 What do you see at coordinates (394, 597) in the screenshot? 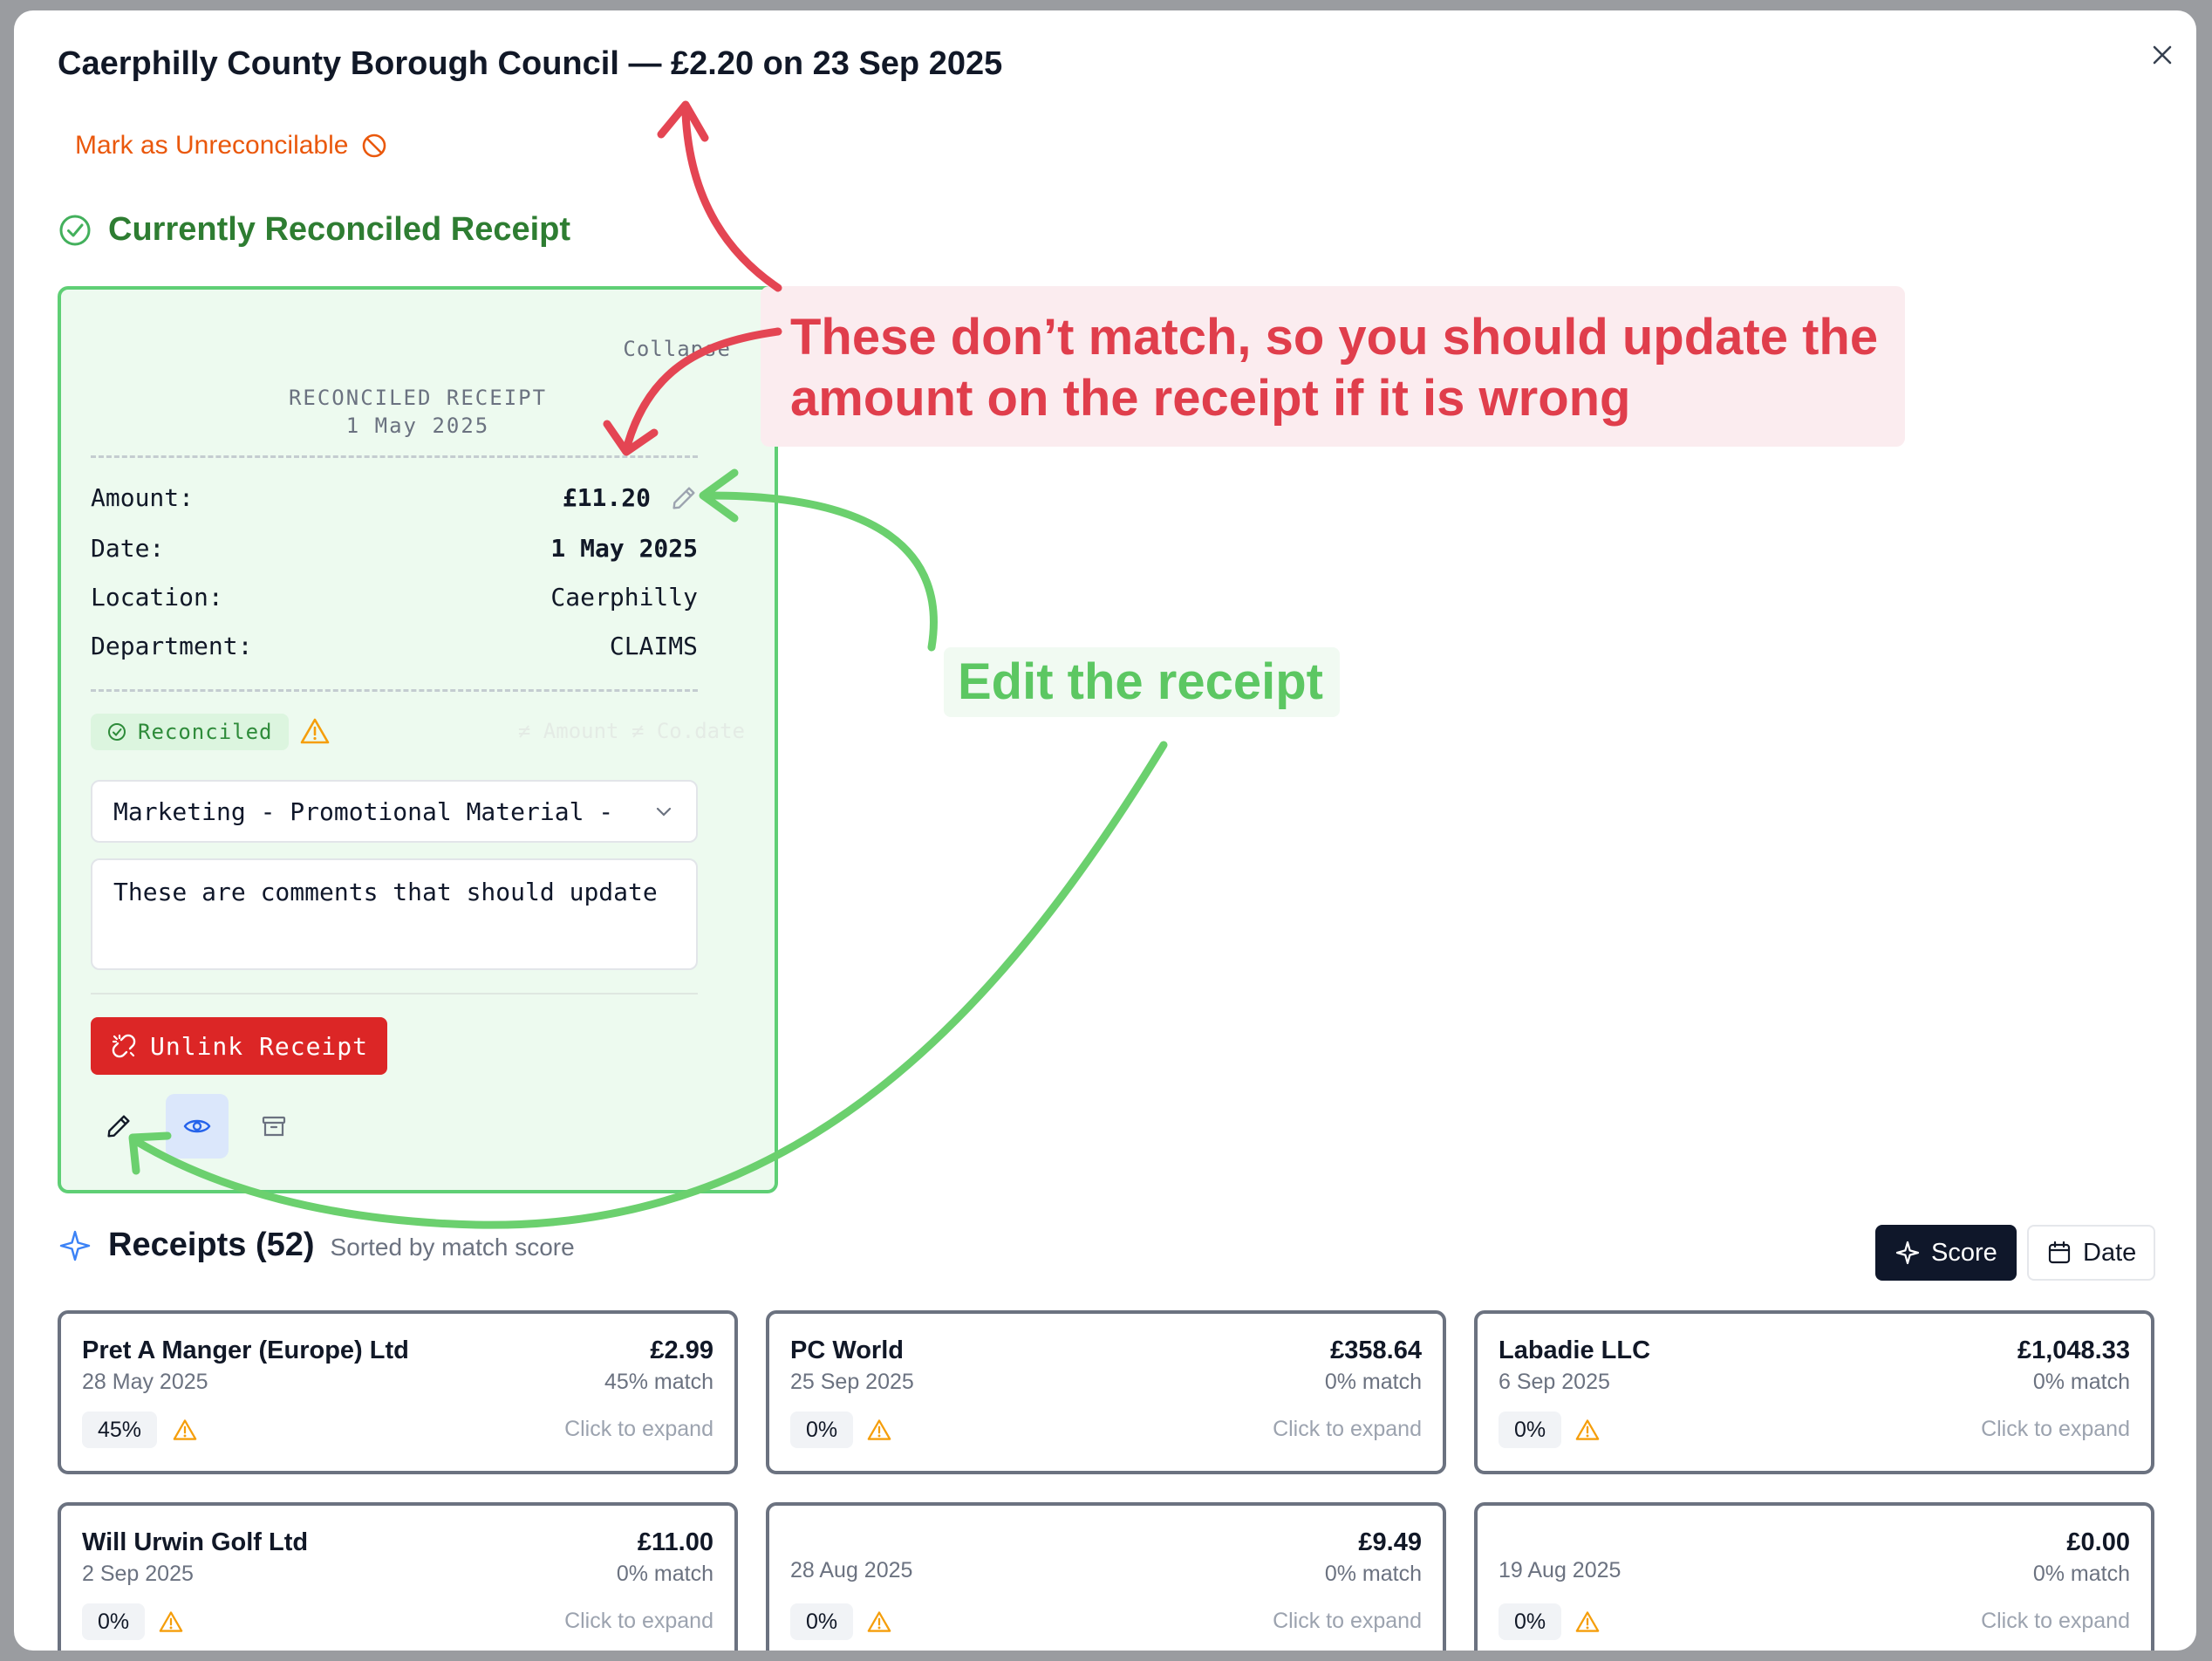
I see `location-row: Location: Caerphilly` at bounding box center [394, 597].